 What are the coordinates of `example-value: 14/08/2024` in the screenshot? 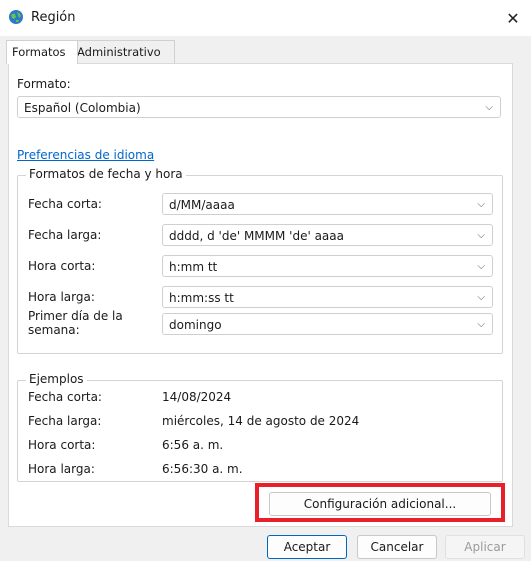 It's located at (197, 397).